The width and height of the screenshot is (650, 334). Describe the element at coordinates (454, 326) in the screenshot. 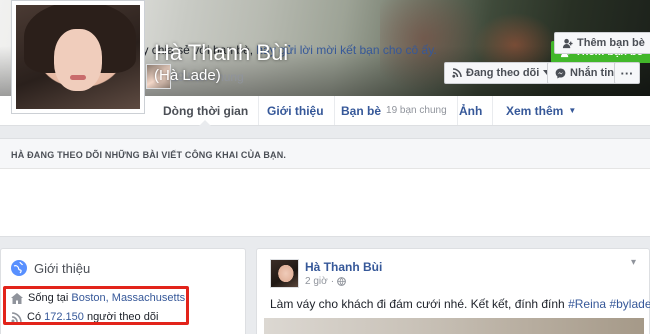

I see `post-photo` at that location.